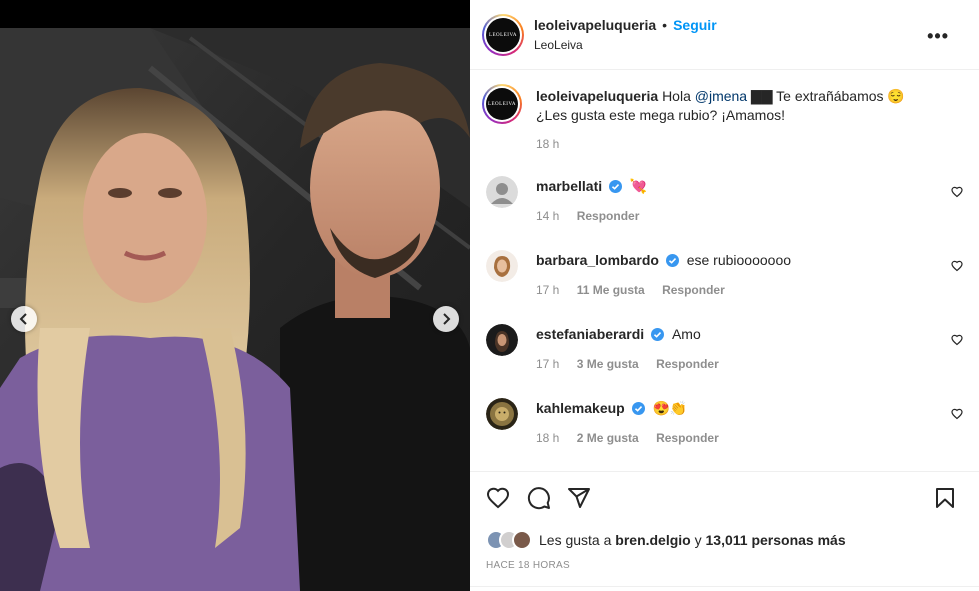  I want to click on more-options-button: •••, so click(938, 36).